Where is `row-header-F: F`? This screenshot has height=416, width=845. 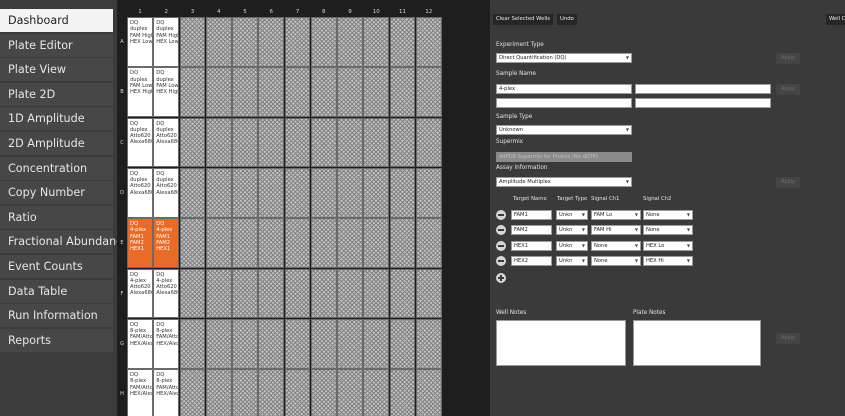
row-header-F: F is located at coordinates (122, 294).